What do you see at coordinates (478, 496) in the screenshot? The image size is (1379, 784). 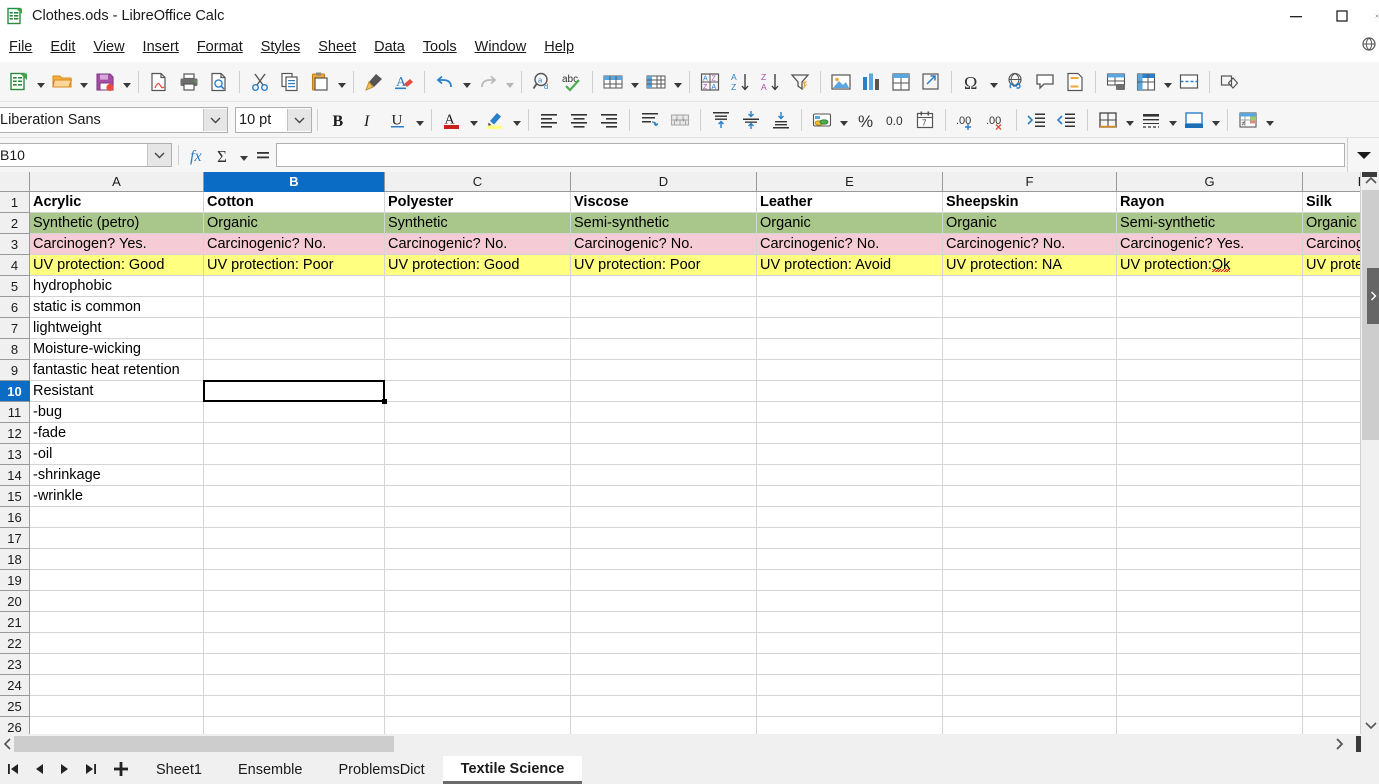 I see `cell-C15` at bounding box center [478, 496].